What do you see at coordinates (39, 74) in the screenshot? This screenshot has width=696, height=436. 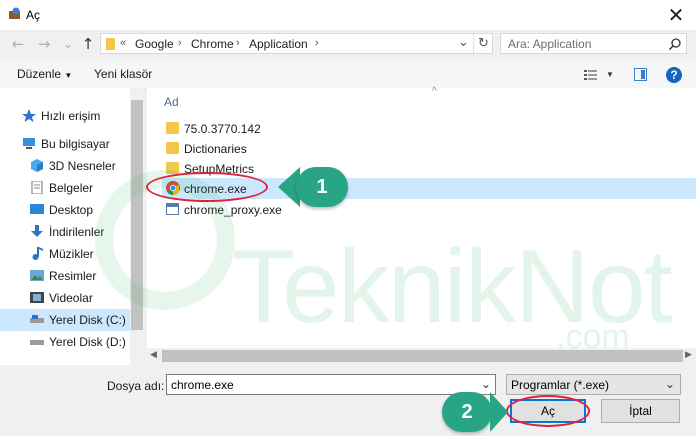 I see `organize-label: Düzenle` at bounding box center [39, 74].